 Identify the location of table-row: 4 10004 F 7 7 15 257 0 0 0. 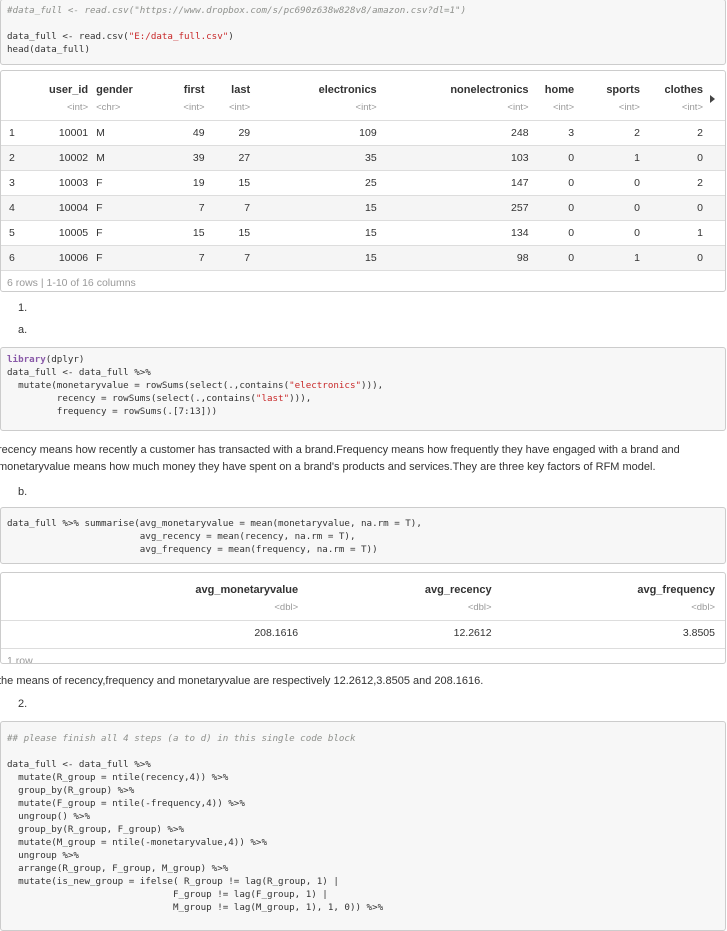
(363, 208).